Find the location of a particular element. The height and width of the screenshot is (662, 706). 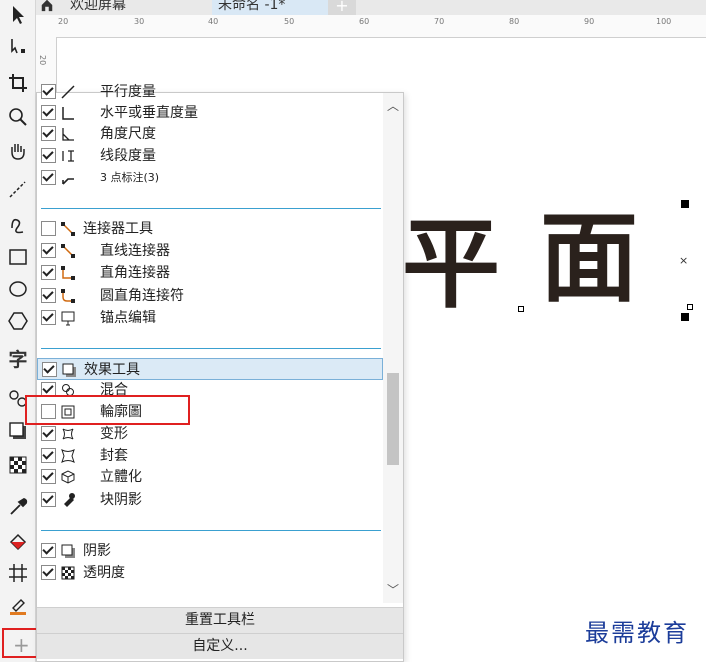

rounded-connector-icon is located at coordinates (68, 296).